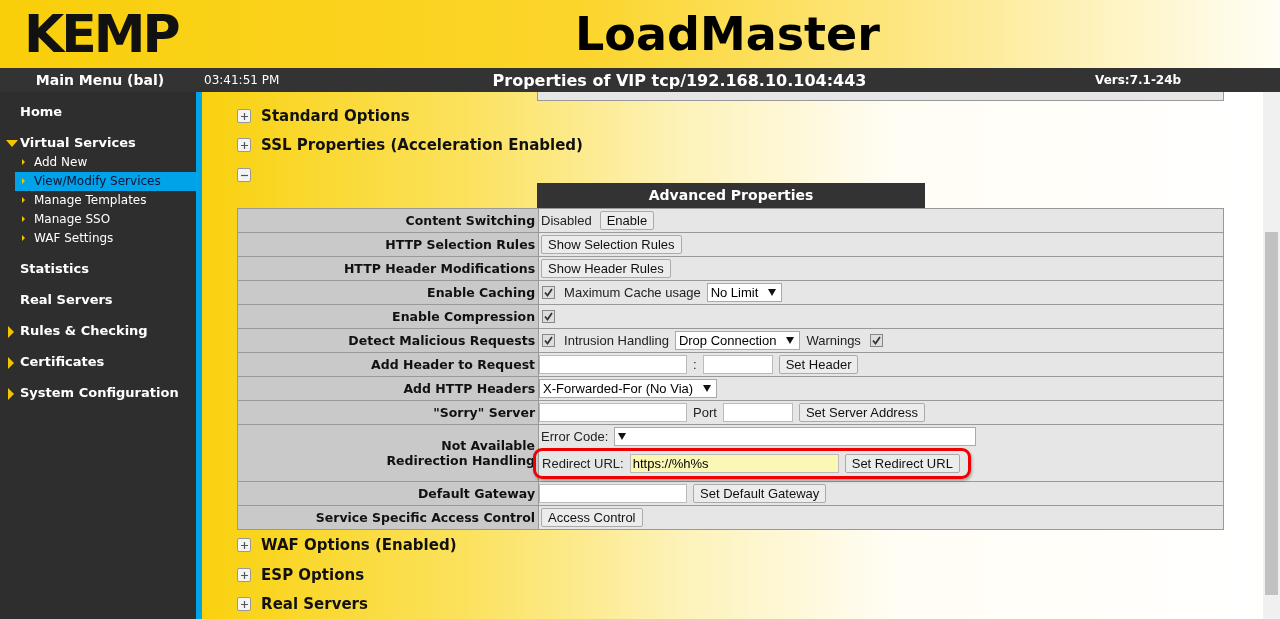 Image resolution: width=1280 pixels, height=619 pixels. I want to click on field-label: Maximum Cache usage, so click(632, 293).